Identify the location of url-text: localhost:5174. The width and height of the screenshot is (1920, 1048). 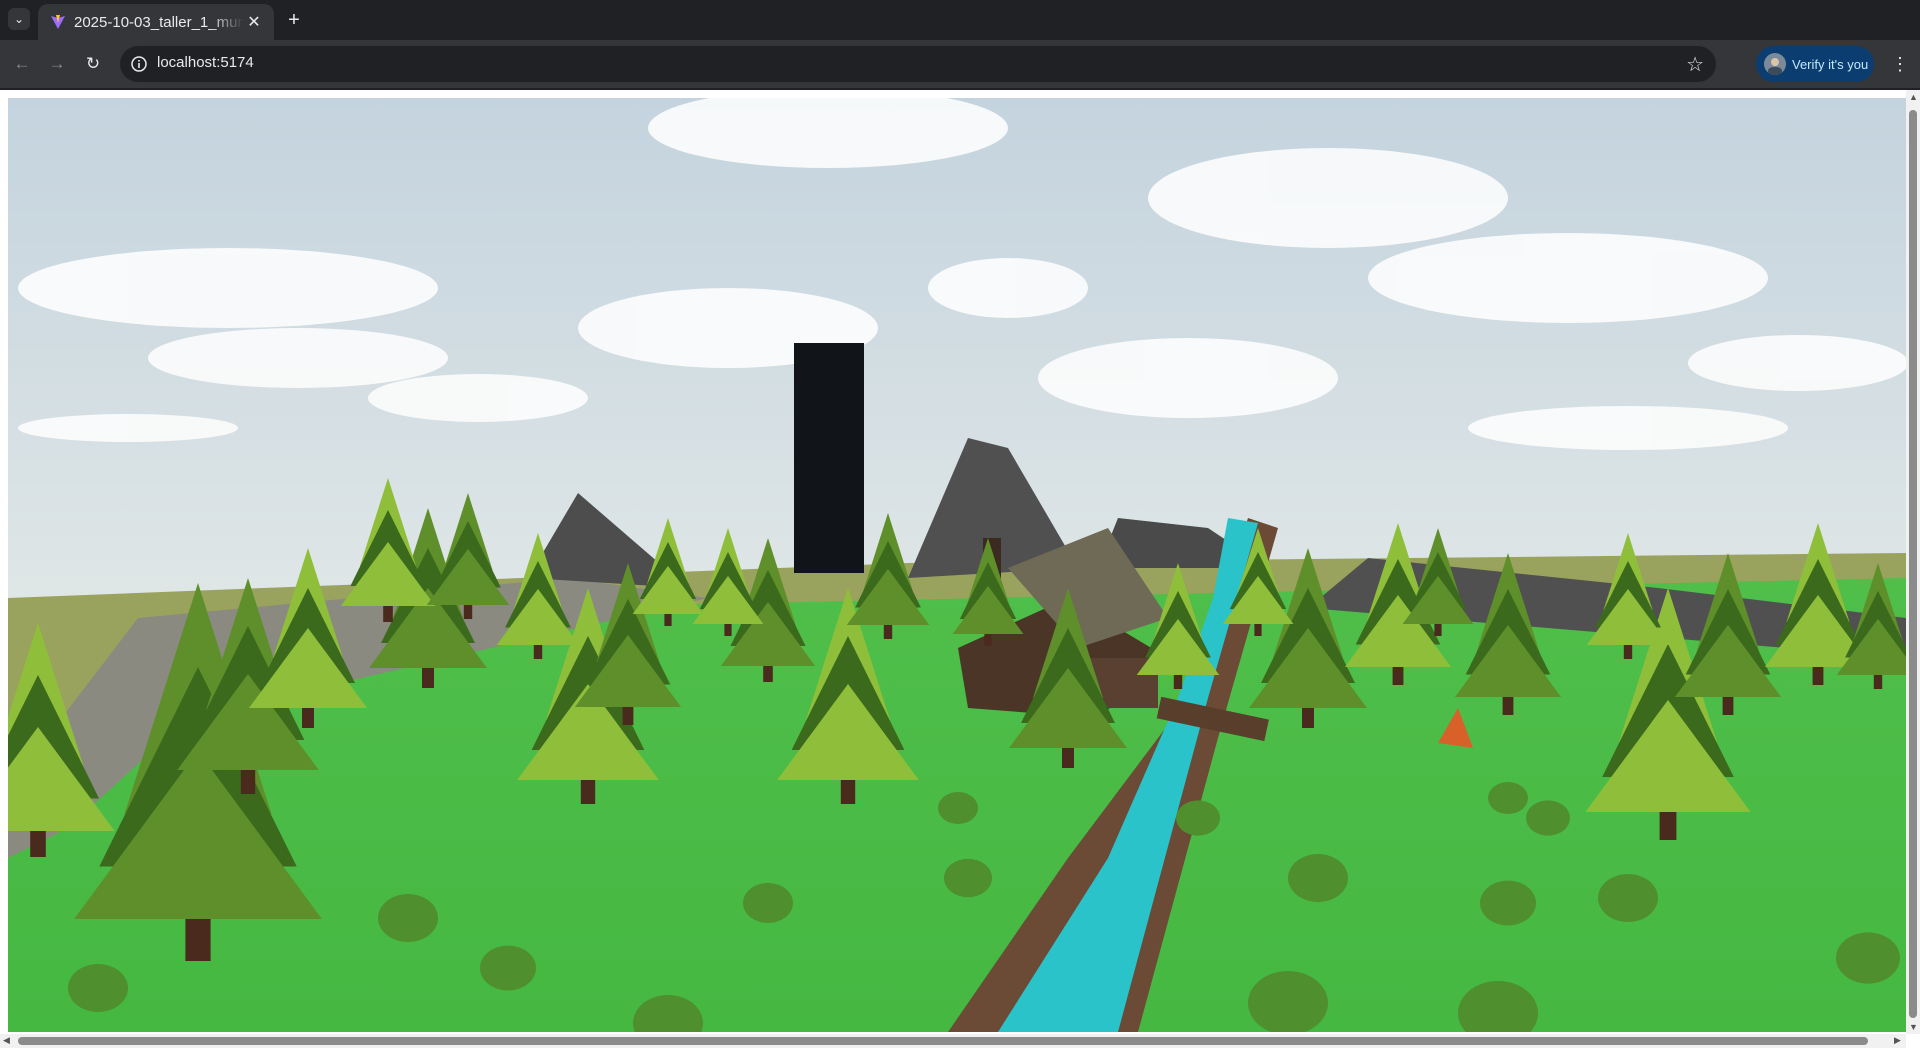
(205, 62).